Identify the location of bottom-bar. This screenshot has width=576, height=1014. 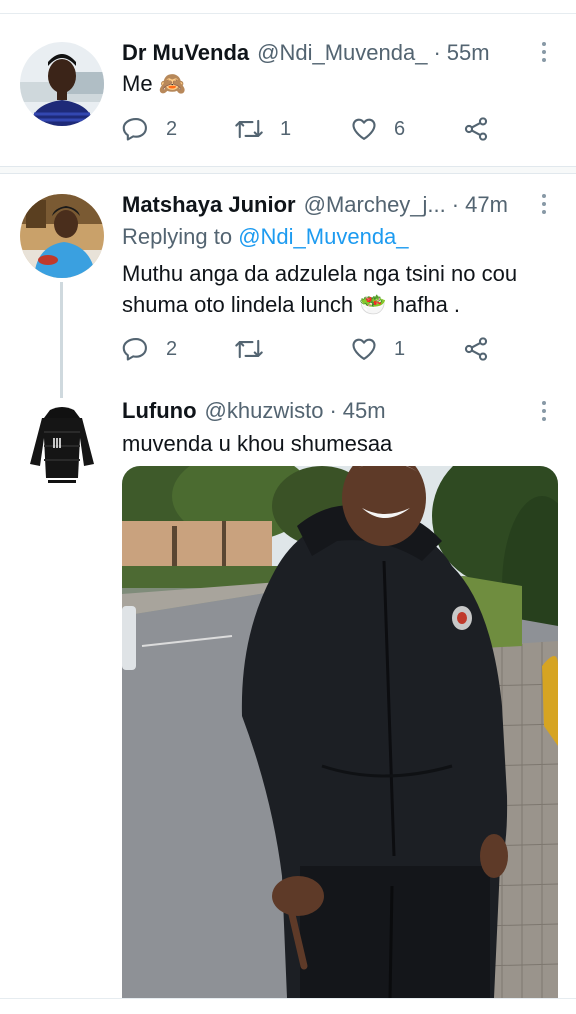
(288, 1006).